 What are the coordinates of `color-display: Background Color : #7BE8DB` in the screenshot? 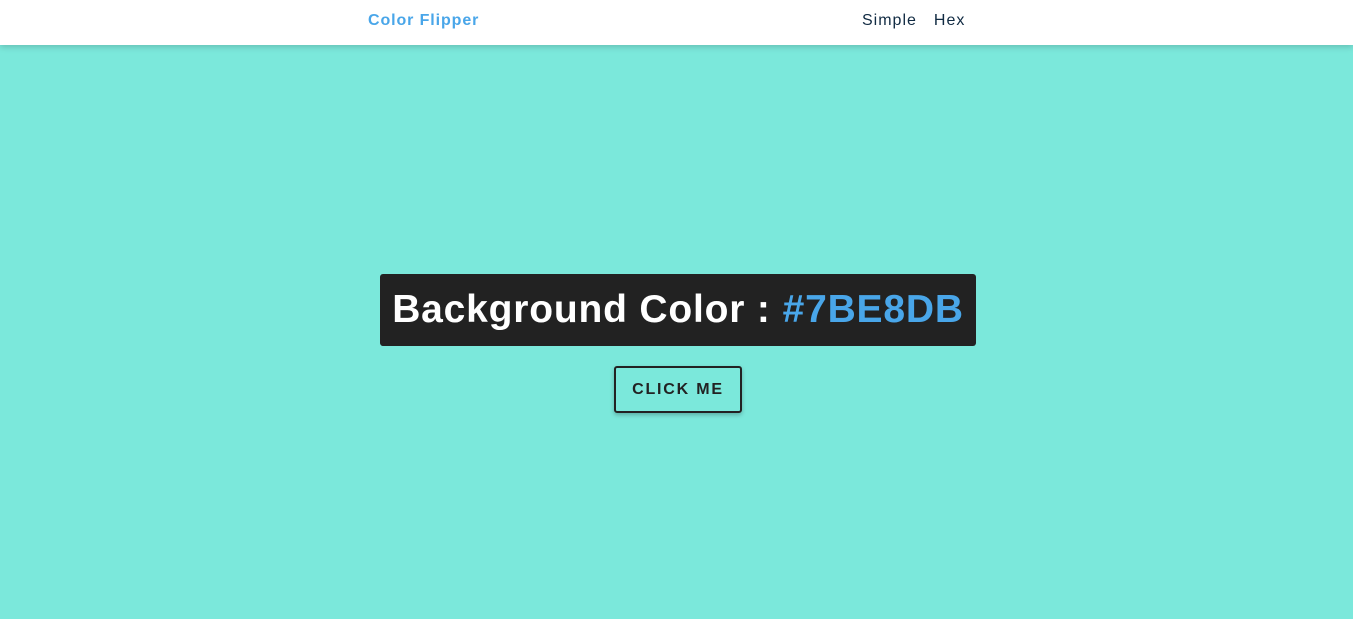 It's located at (678, 309).